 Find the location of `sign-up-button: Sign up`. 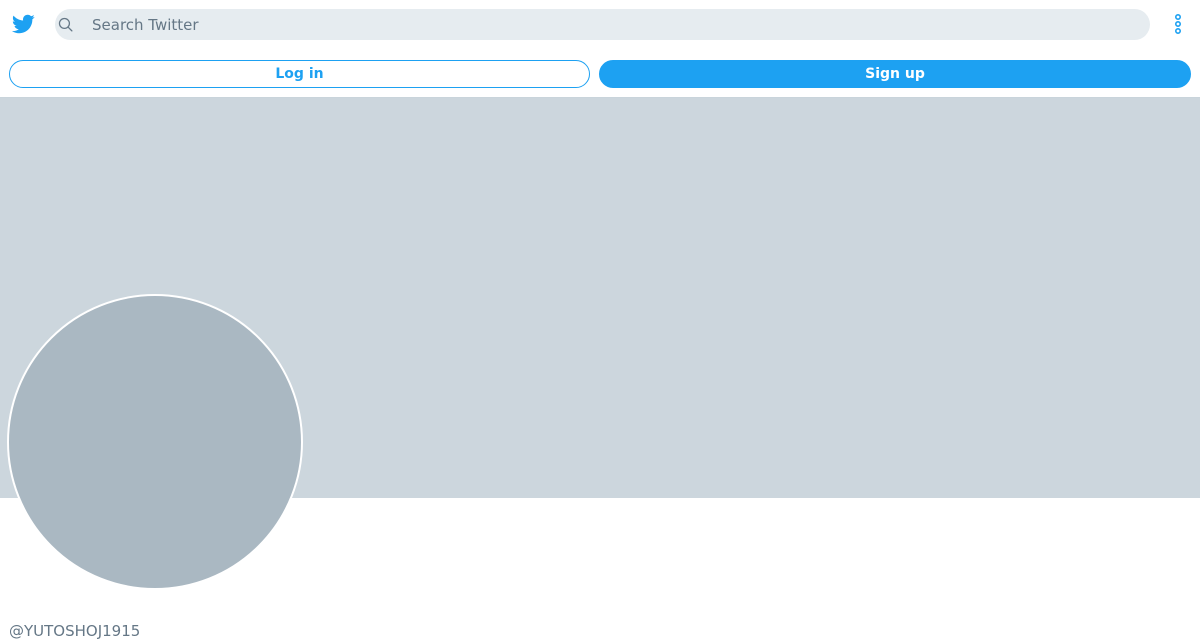

sign-up-button: Sign up is located at coordinates (895, 74).